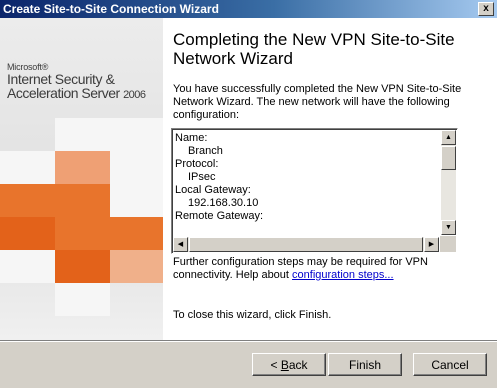 The width and height of the screenshot is (497, 388). I want to click on footer-divider-highlight, so click(248, 341).